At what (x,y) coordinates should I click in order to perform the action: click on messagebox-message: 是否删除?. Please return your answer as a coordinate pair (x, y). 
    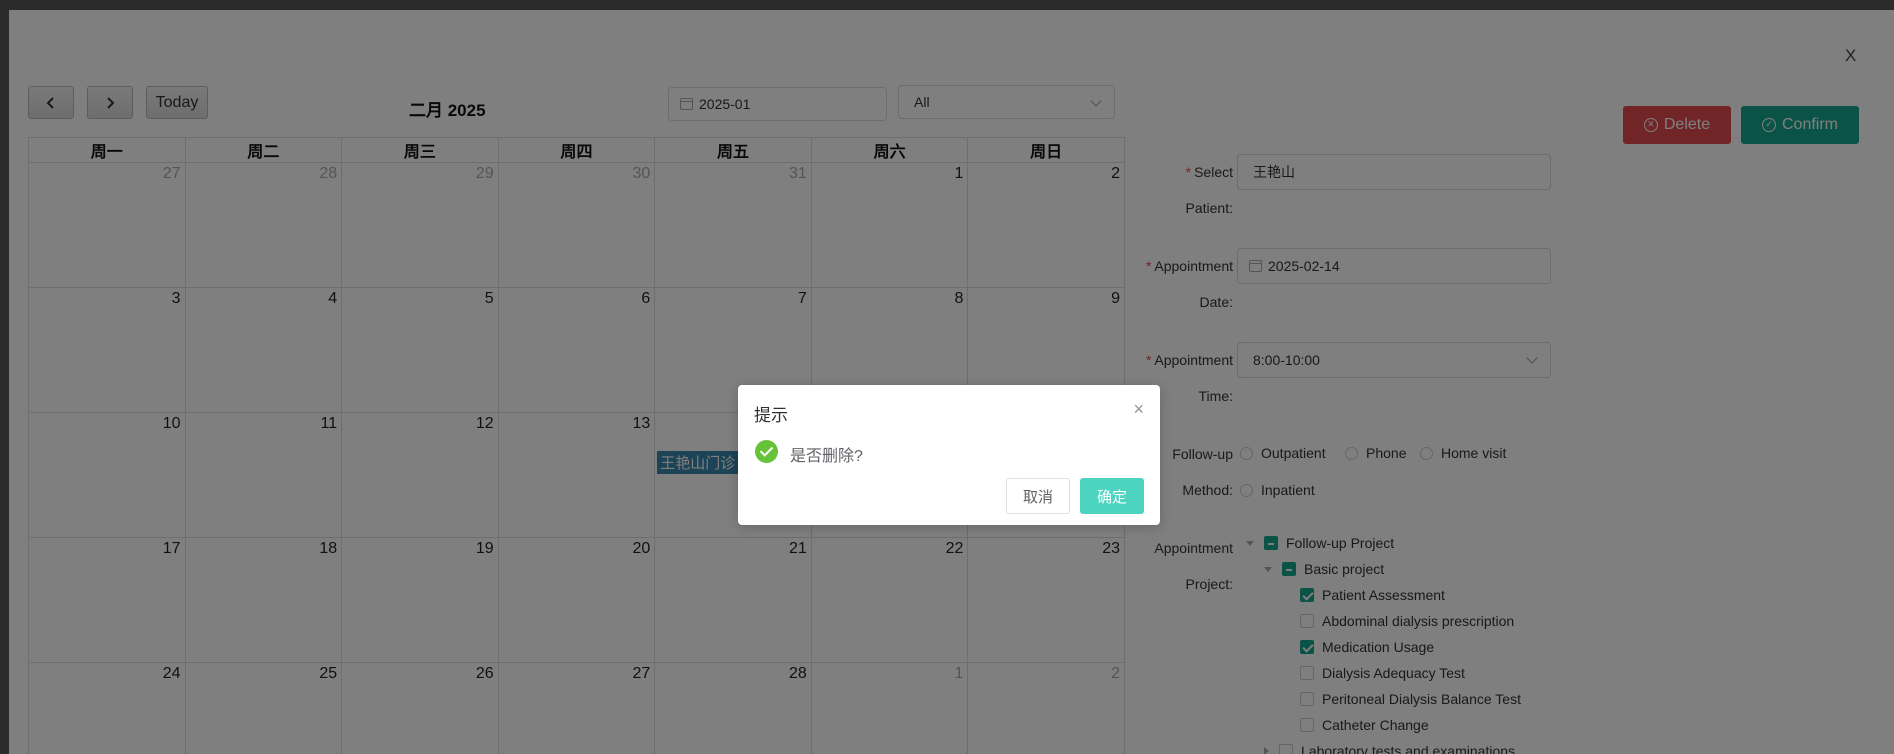
    Looking at the image, I should click on (826, 456).